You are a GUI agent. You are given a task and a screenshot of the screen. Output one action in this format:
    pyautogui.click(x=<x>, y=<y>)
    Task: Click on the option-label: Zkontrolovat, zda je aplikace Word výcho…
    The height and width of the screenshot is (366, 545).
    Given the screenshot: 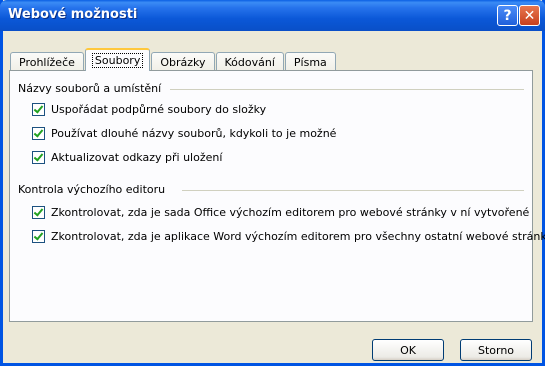 What is the action you would take?
    pyautogui.click(x=298, y=236)
    